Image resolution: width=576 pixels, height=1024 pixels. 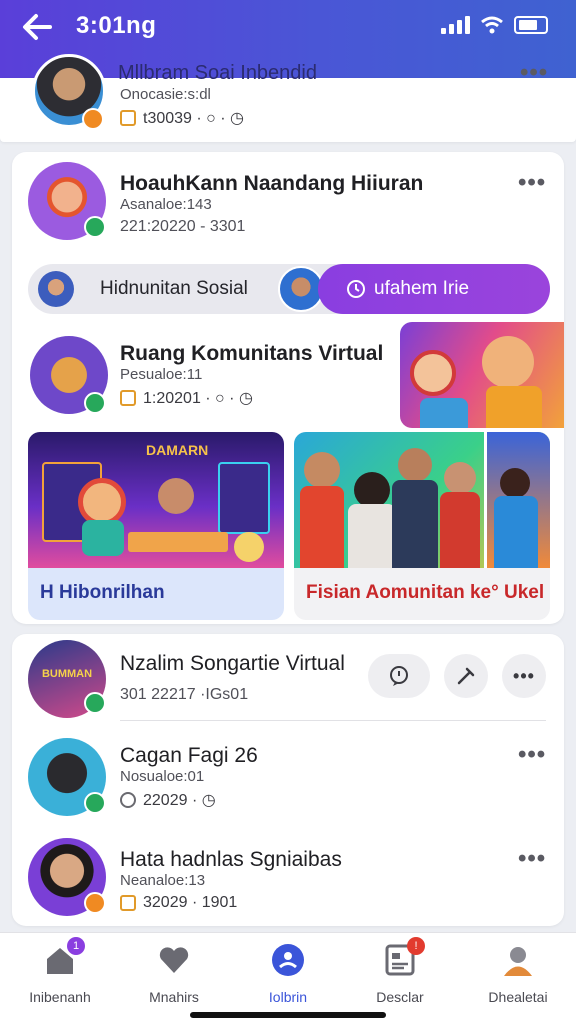 What do you see at coordinates (190, 902) in the screenshot?
I see `list-item-meta-text: 32029 · 1901` at bounding box center [190, 902].